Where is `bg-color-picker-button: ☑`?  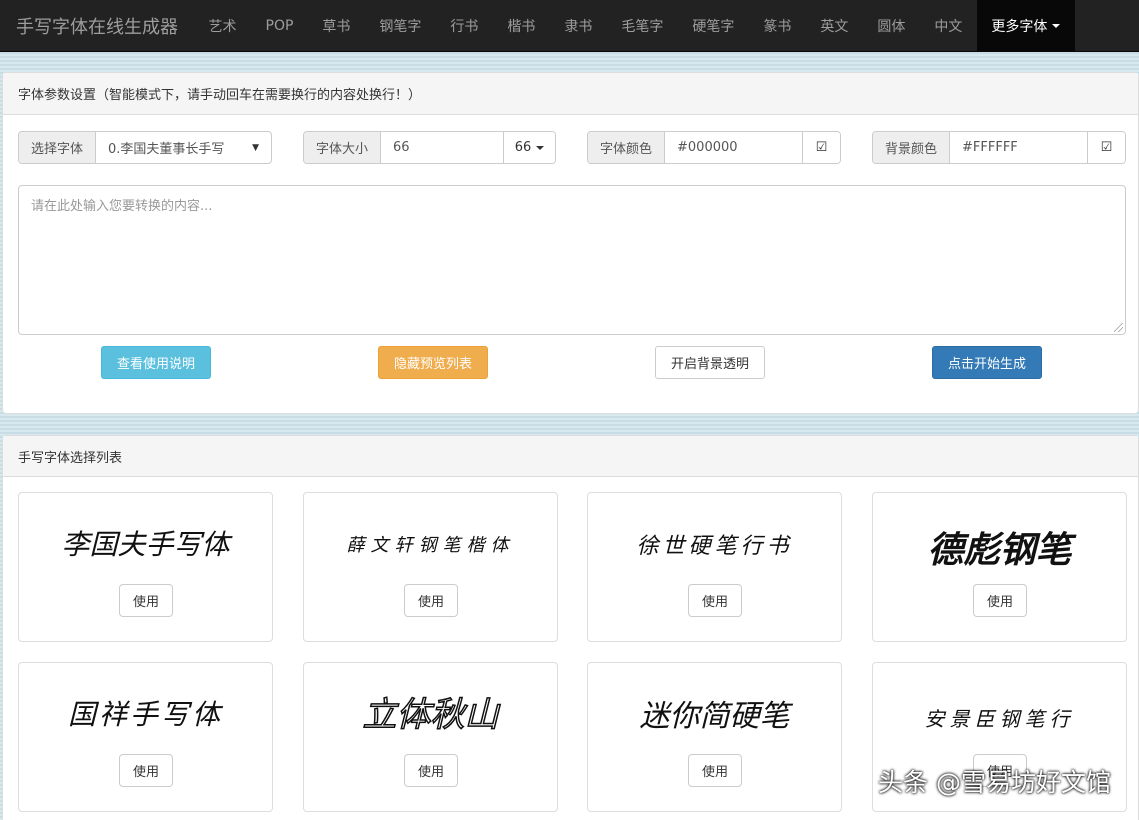 bg-color-picker-button: ☑ is located at coordinates (1106, 147).